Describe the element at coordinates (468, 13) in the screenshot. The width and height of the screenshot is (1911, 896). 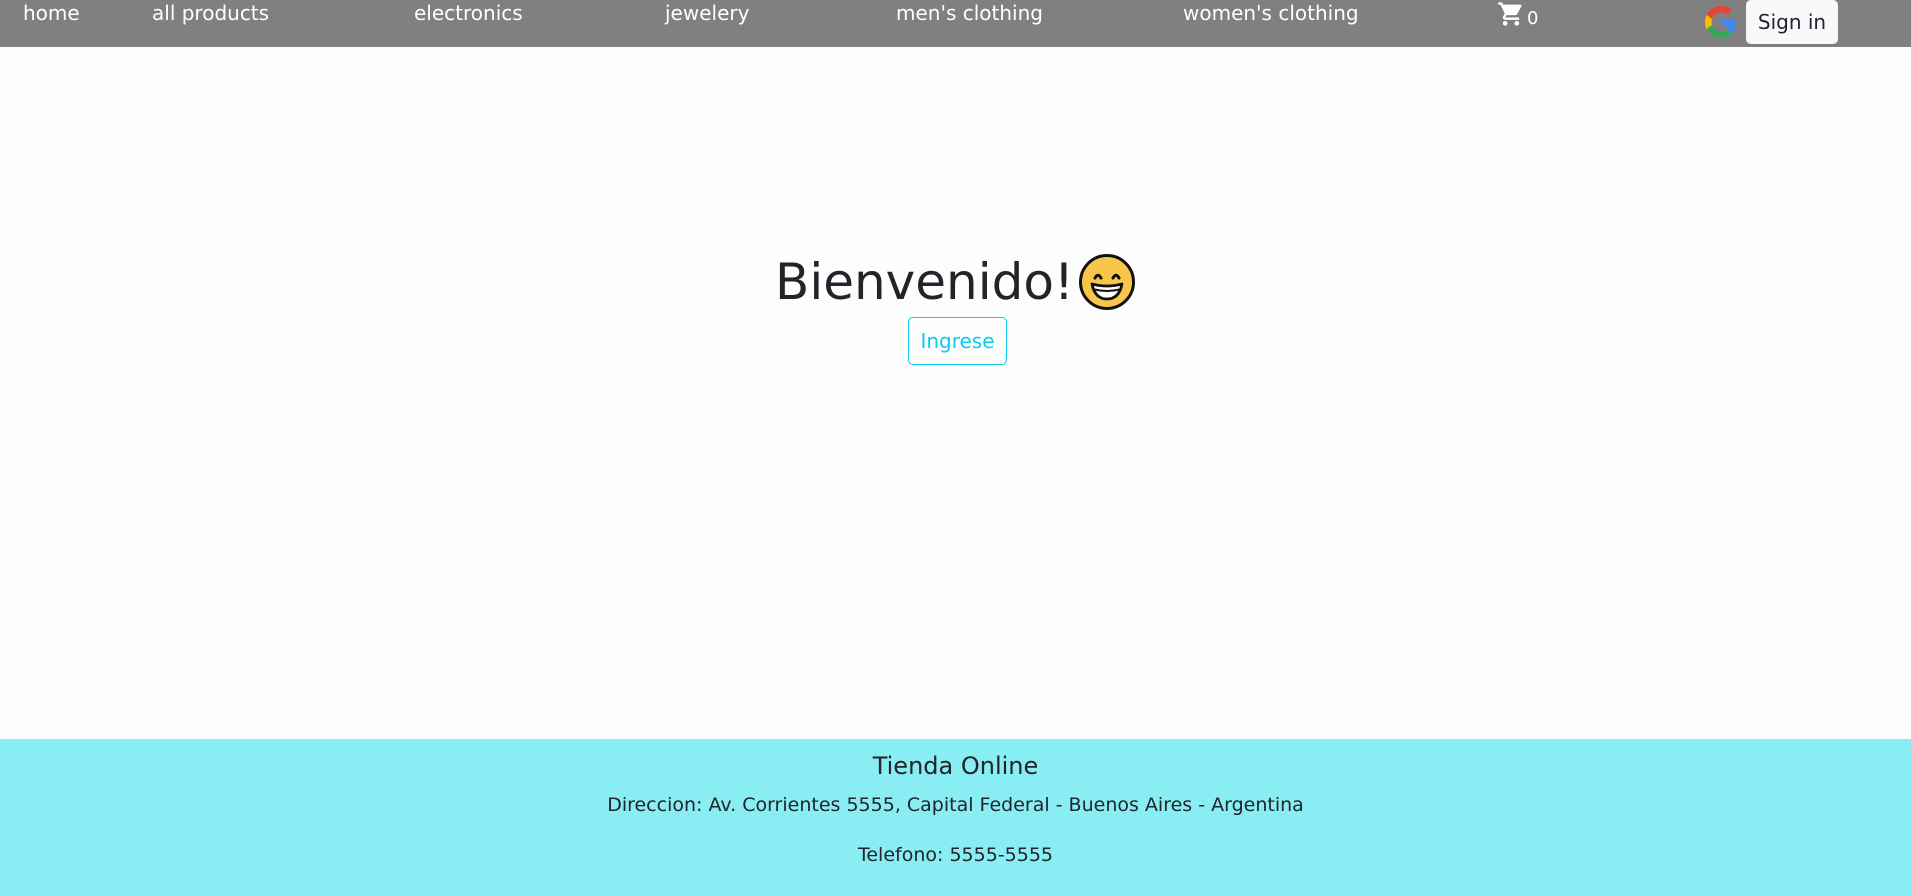
I see `nav-link-electronics: electronics` at that location.